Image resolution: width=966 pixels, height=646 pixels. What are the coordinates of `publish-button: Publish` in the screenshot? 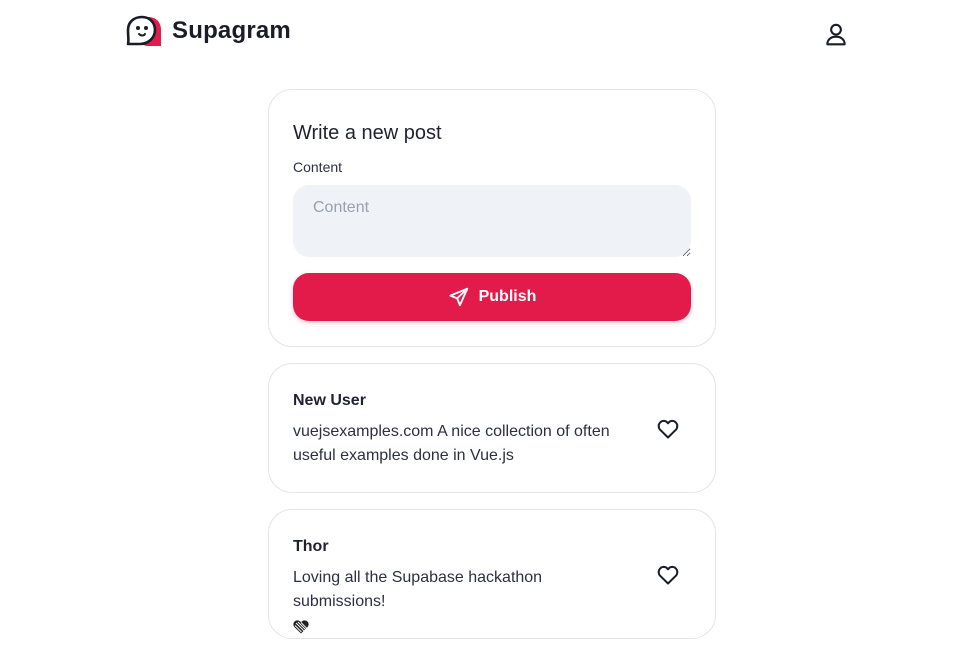 It's located at (492, 297).